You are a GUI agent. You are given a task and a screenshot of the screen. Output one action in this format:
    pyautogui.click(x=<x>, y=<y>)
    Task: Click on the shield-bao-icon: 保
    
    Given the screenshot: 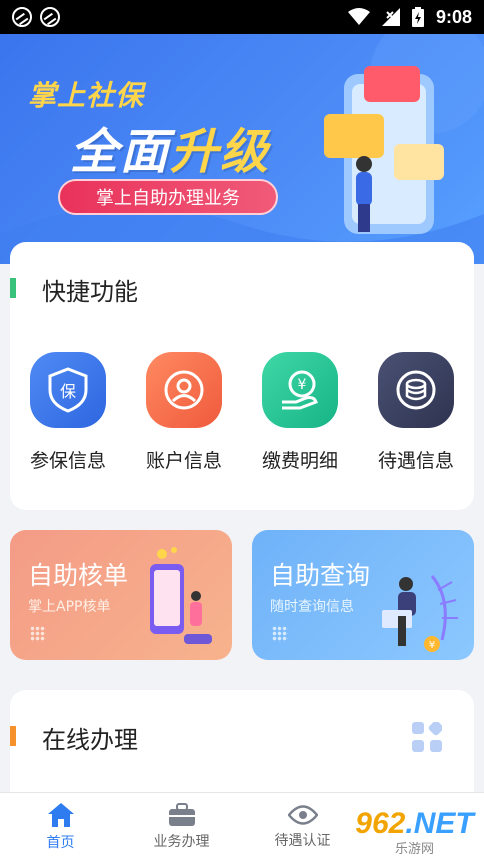 What is the action you would take?
    pyautogui.click(x=68, y=390)
    